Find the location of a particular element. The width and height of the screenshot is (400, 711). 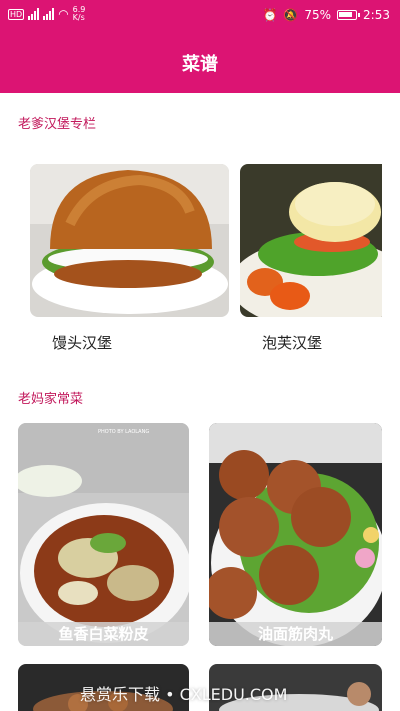

status-right: ⏰ 🔕 75% 2:53 is located at coordinates (326, 15).